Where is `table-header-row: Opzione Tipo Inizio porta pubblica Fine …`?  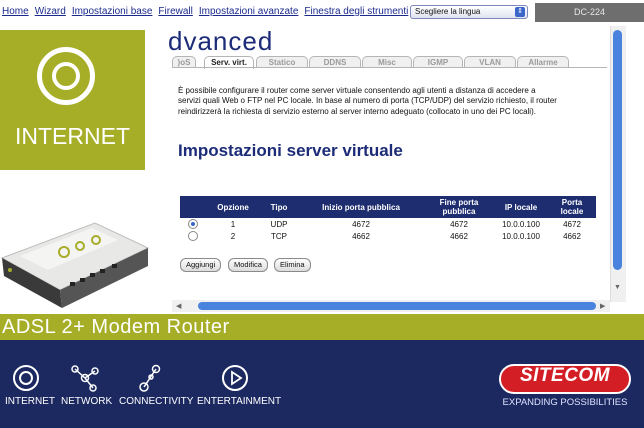
table-header-row: Opzione Tipo Inizio porta pubblica Fine … is located at coordinates (388, 207).